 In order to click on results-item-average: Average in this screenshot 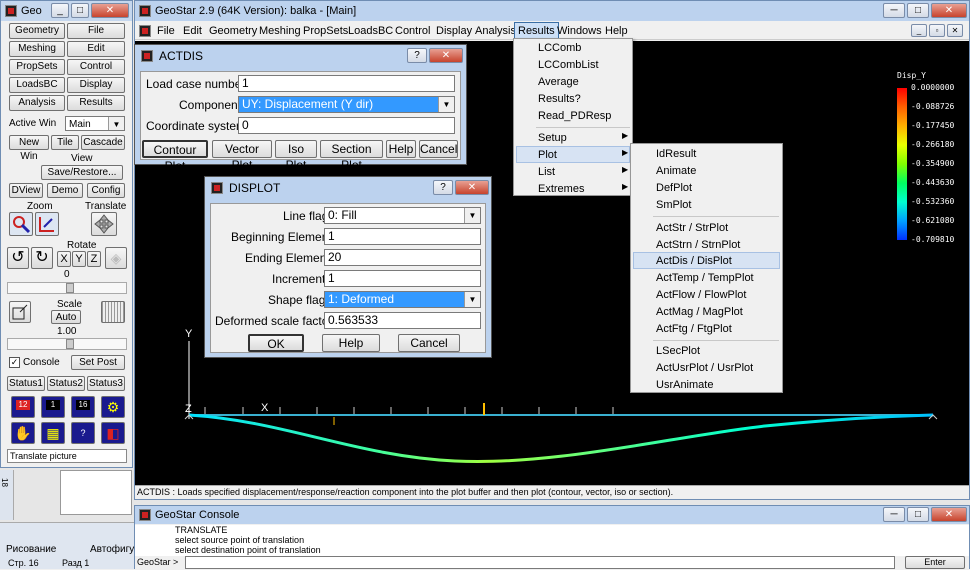, I will do `click(558, 82)`.